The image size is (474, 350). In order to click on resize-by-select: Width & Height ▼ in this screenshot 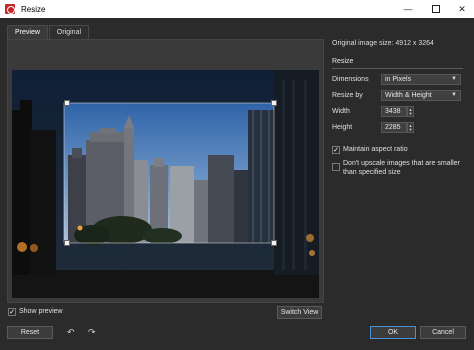, I will do `click(421, 95)`.